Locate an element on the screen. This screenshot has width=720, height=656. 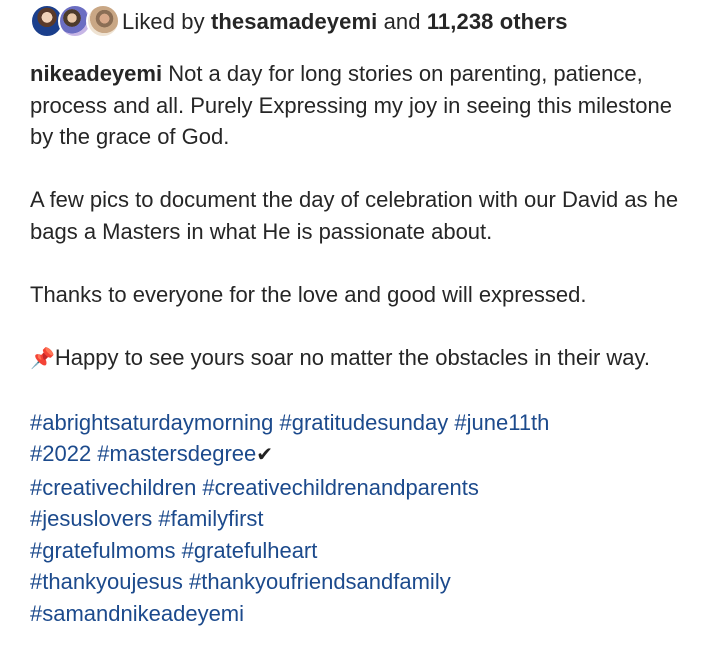
hashtag-line: #samandnikeadeyemi is located at coordinates (365, 614).